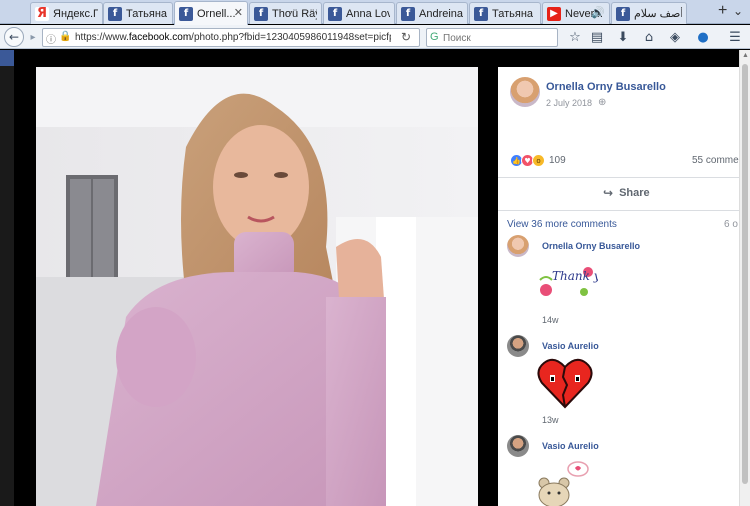 The width and height of the screenshot is (750, 506). I want to click on facebook-header-edge, so click(7, 58).